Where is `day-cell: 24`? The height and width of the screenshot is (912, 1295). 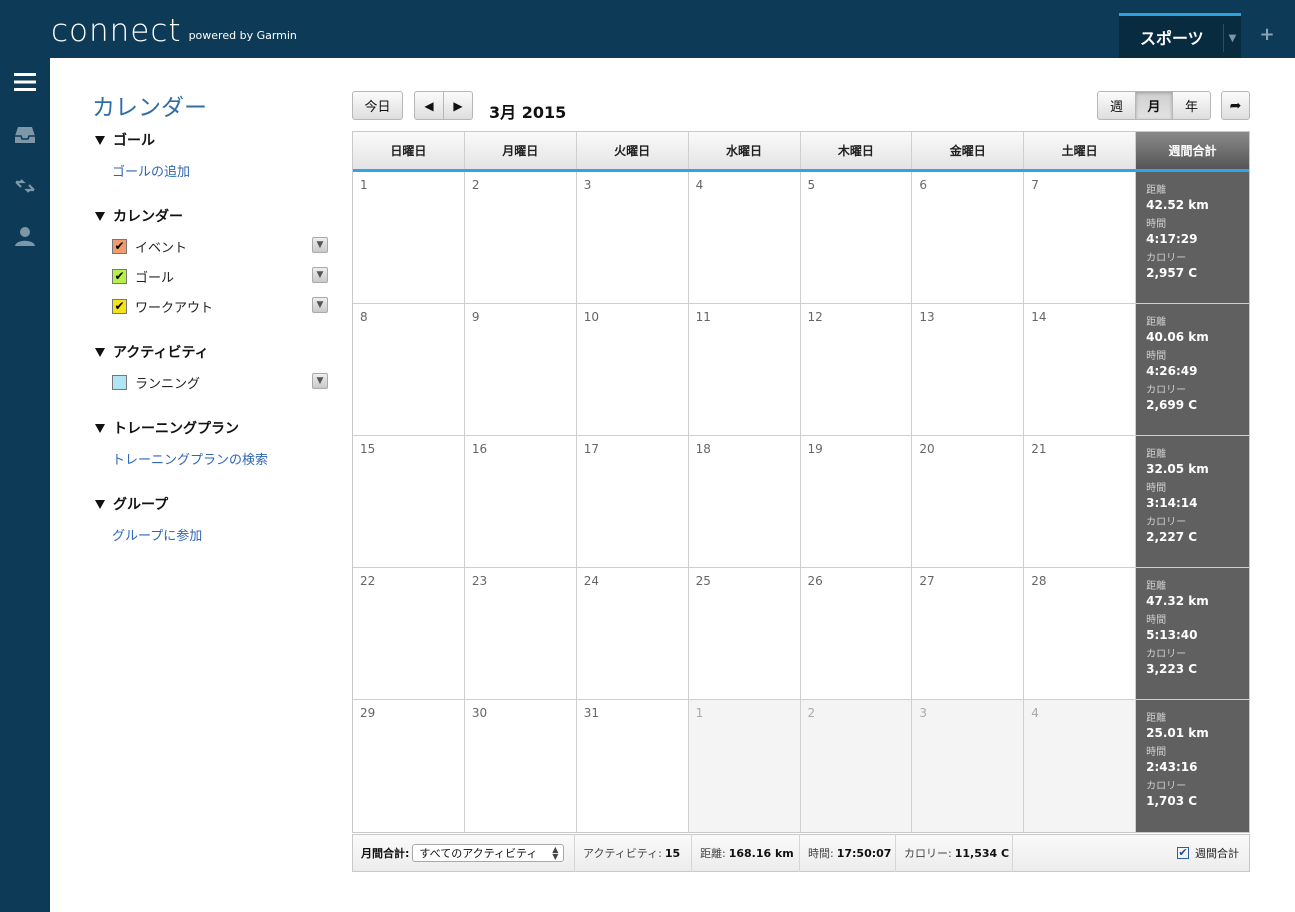 day-cell: 24 is located at coordinates (632, 633).